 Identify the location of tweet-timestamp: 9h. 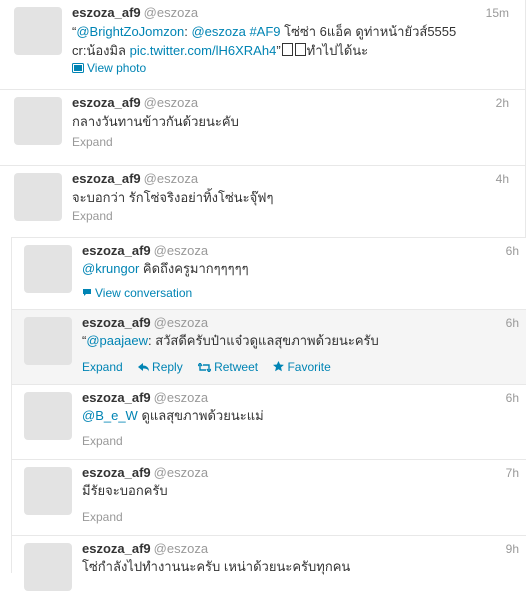
(512, 549).